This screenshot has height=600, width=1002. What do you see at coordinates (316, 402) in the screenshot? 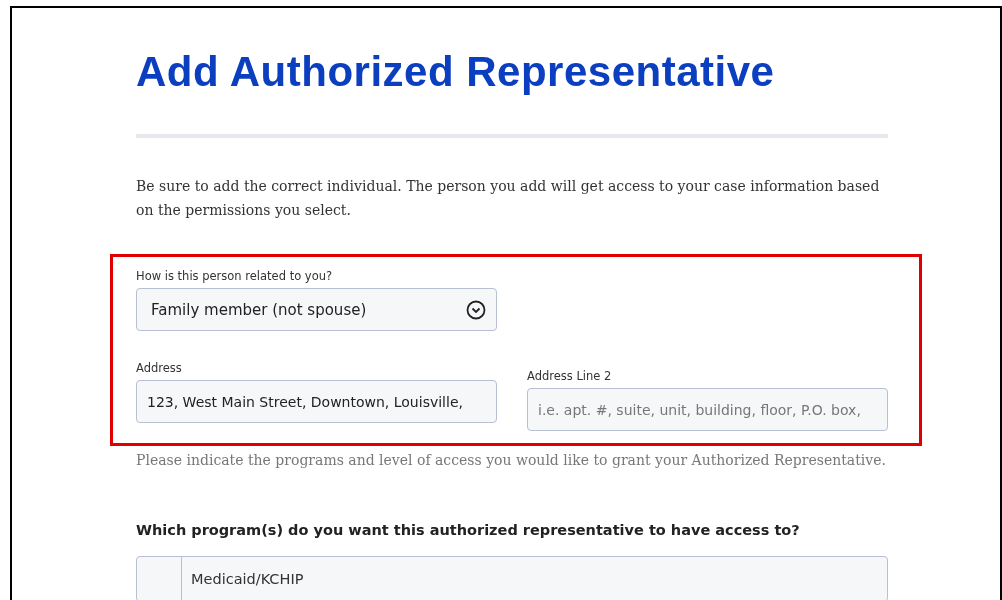
I see `address-field: 123, West Main Street, Downtown, Louisville,` at bounding box center [316, 402].